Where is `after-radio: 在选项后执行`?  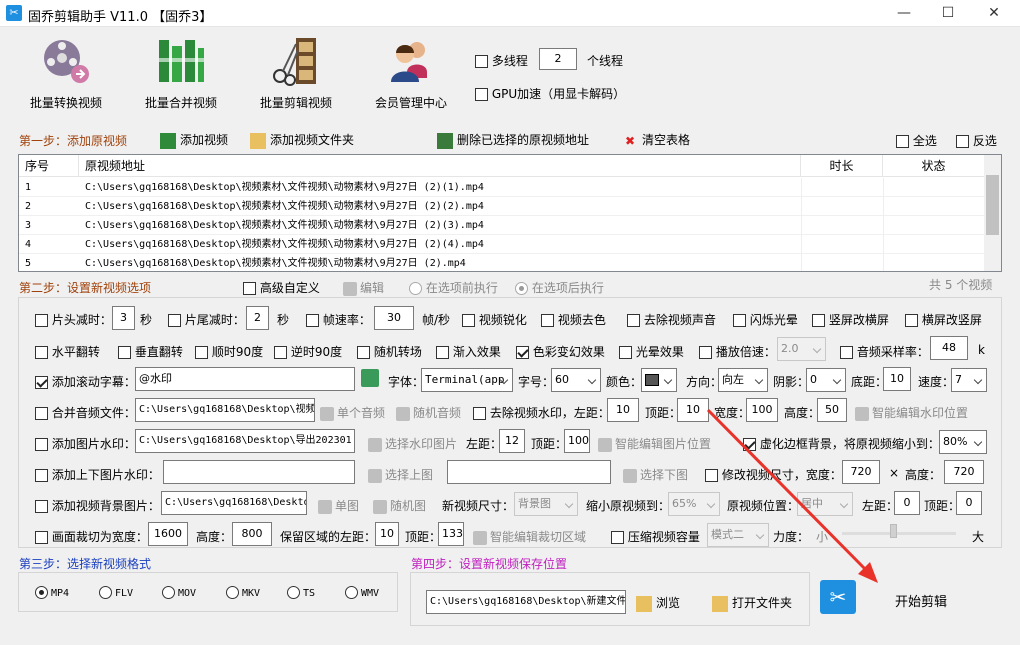
after-radio: 在选项后执行 is located at coordinates (559, 287).